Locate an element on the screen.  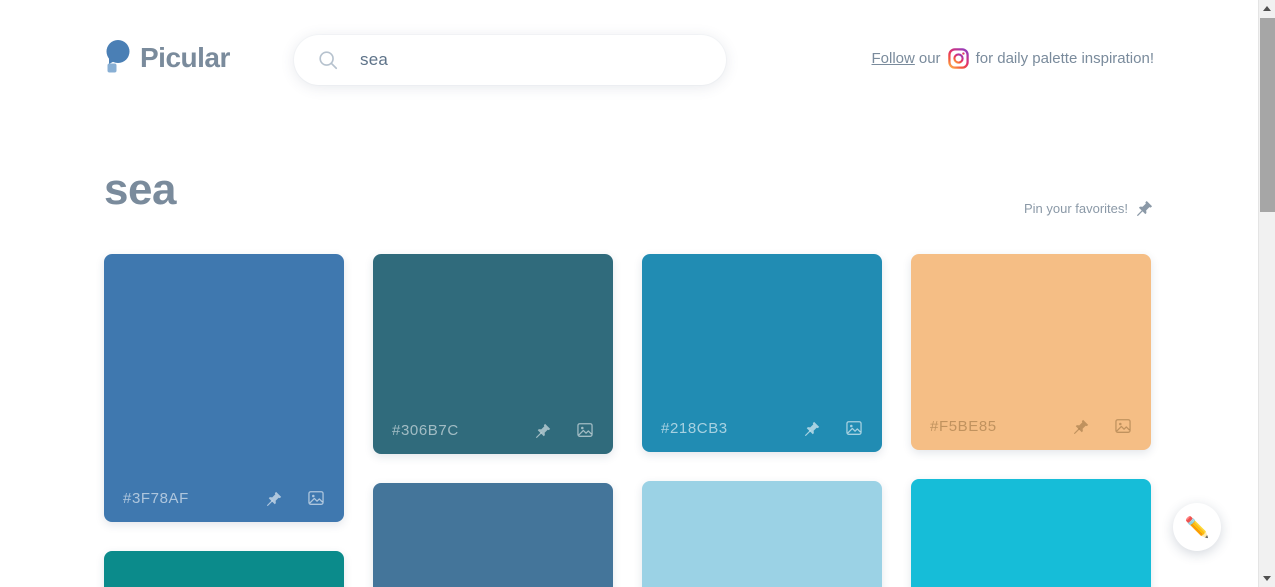
swatch-hex-label: #3F78AF is located at coordinates (156, 498).